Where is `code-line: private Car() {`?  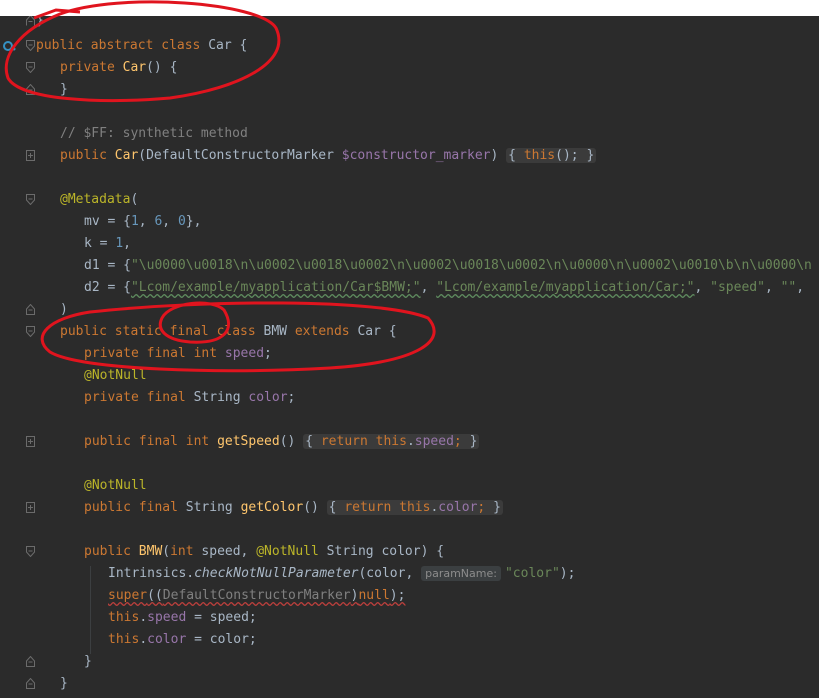 code-line: private Car() { is located at coordinates (409, 68).